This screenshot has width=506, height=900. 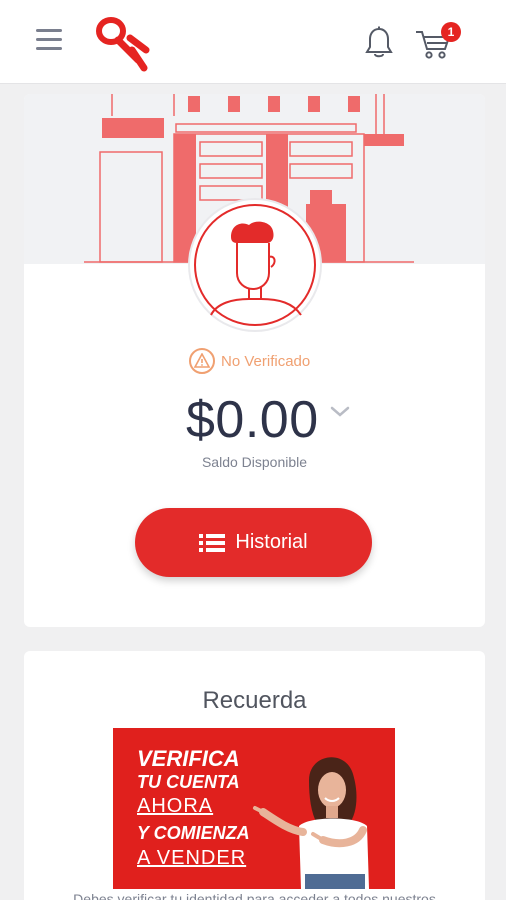 I want to click on chevron-down-icon, so click(x=340, y=412).